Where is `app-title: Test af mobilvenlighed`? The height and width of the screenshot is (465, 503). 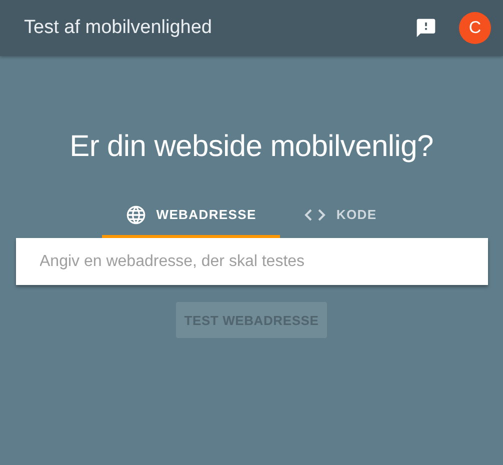
app-title: Test af mobilvenlighed is located at coordinates (118, 28).